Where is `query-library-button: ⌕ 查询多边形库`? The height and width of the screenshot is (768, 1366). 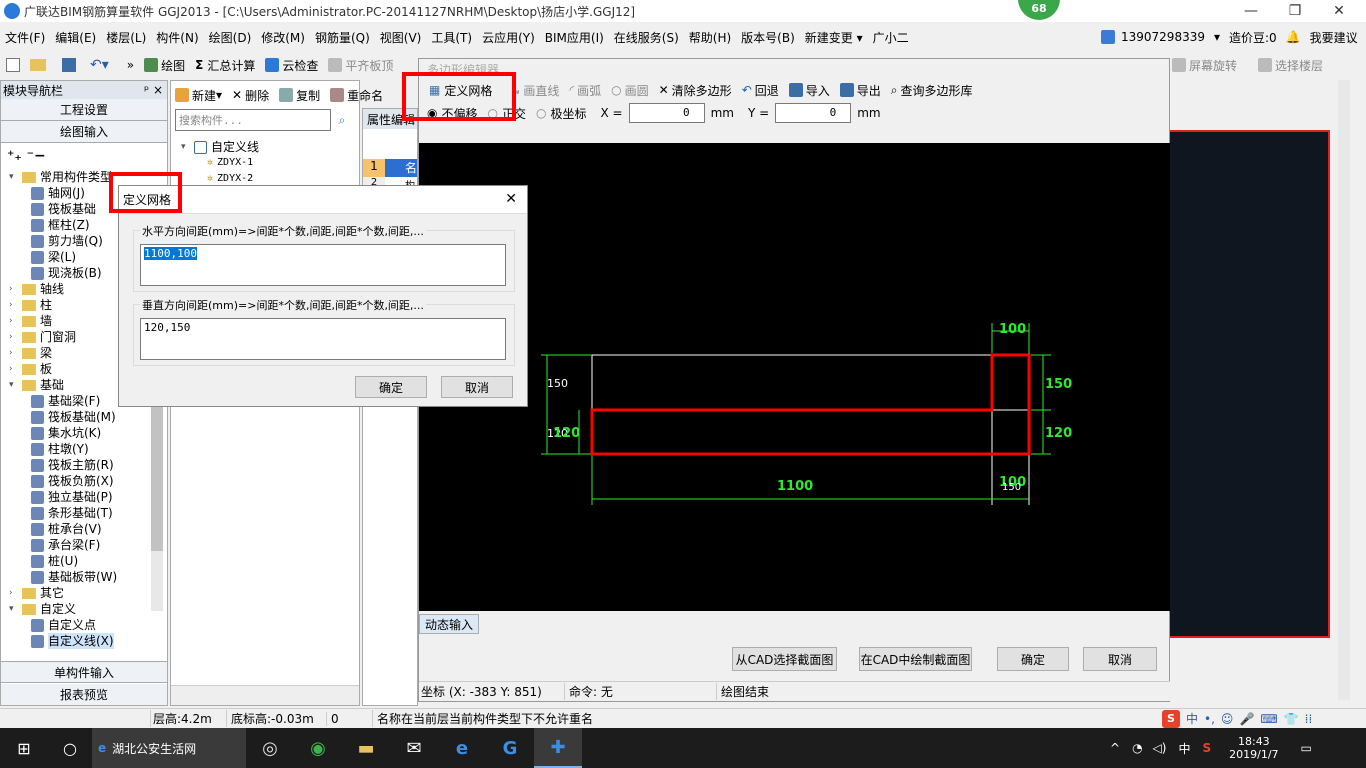
query-library-button: ⌕ 查询多边形库 is located at coordinates (932, 90).